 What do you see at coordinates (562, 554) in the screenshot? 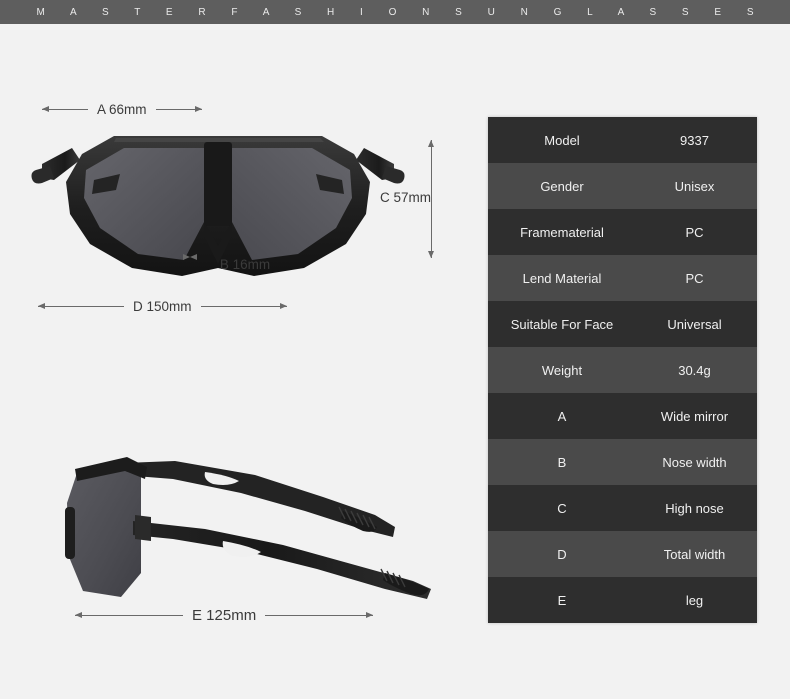
I see `spec-key: D` at bounding box center [562, 554].